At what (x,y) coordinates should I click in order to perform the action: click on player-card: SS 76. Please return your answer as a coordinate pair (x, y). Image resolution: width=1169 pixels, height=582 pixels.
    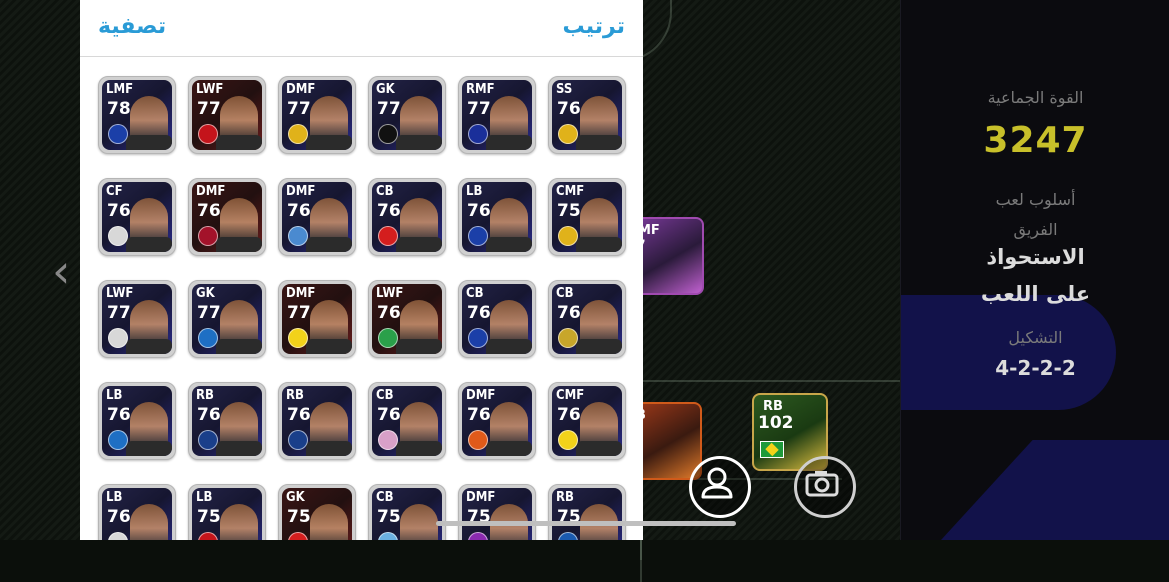
    Looking at the image, I should click on (587, 115).